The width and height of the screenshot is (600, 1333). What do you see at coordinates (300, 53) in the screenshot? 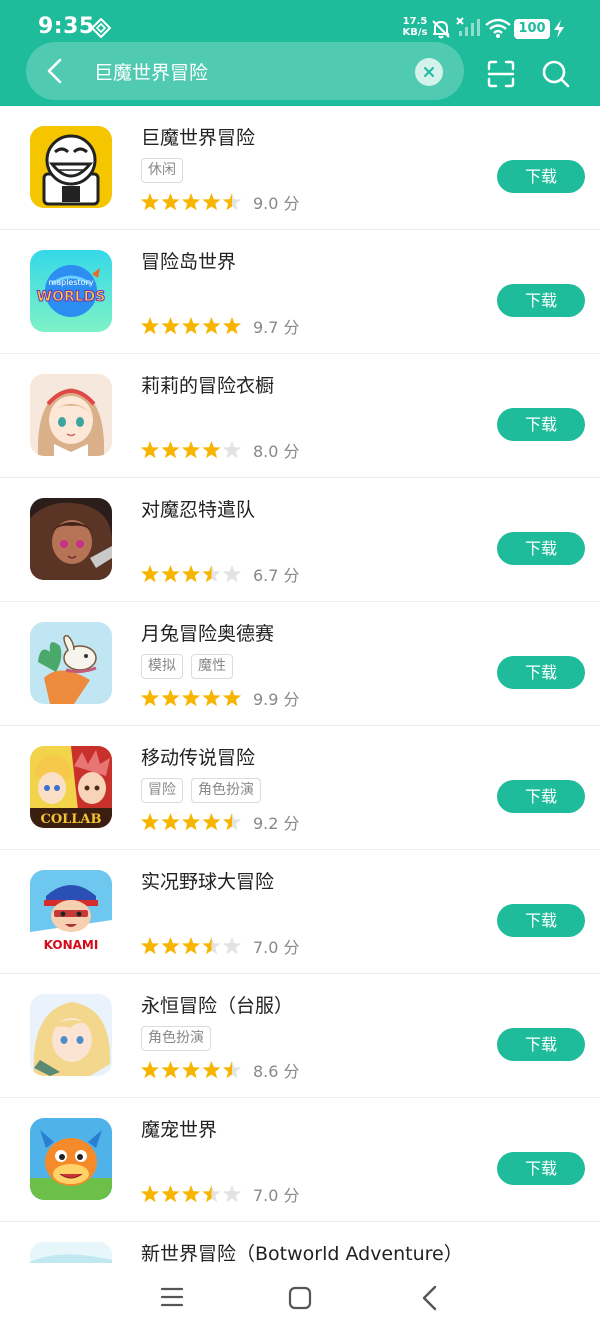
I see `header: 9:35 17.5 KB/s 100` at bounding box center [300, 53].